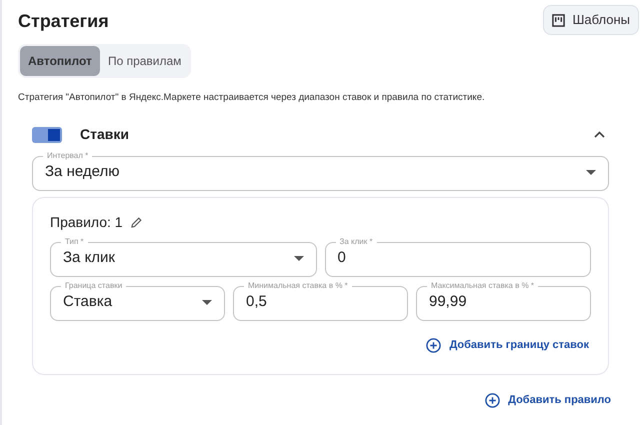 This screenshot has width=643, height=425. Describe the element at coordinates (320, 301) in the screenshot. I see `input-field: Минимальная ставка в % * 0,5` at that location.